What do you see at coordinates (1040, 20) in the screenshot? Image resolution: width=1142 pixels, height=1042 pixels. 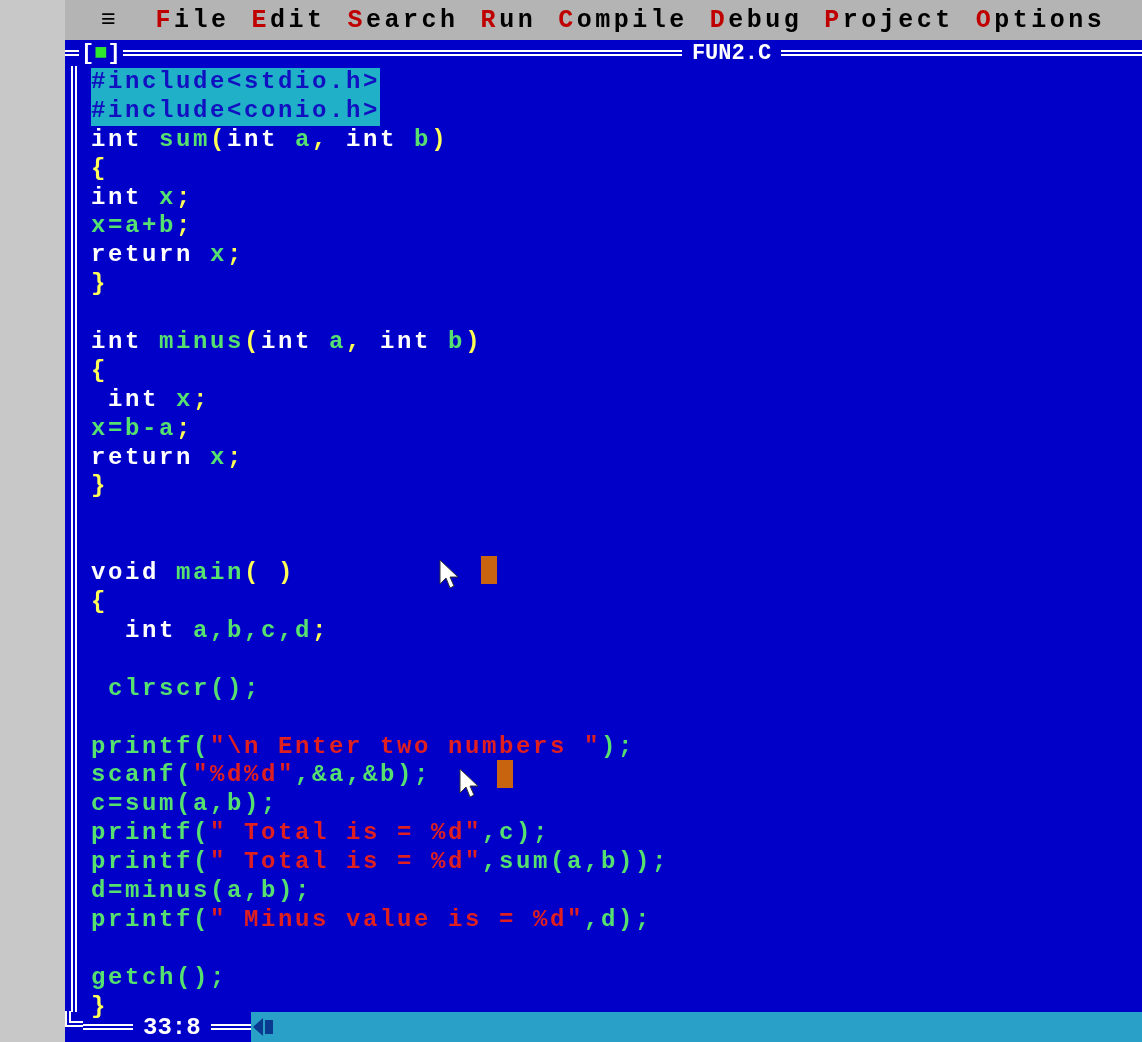 I see `menu-item: Options` at bounding box center [1040, 20].